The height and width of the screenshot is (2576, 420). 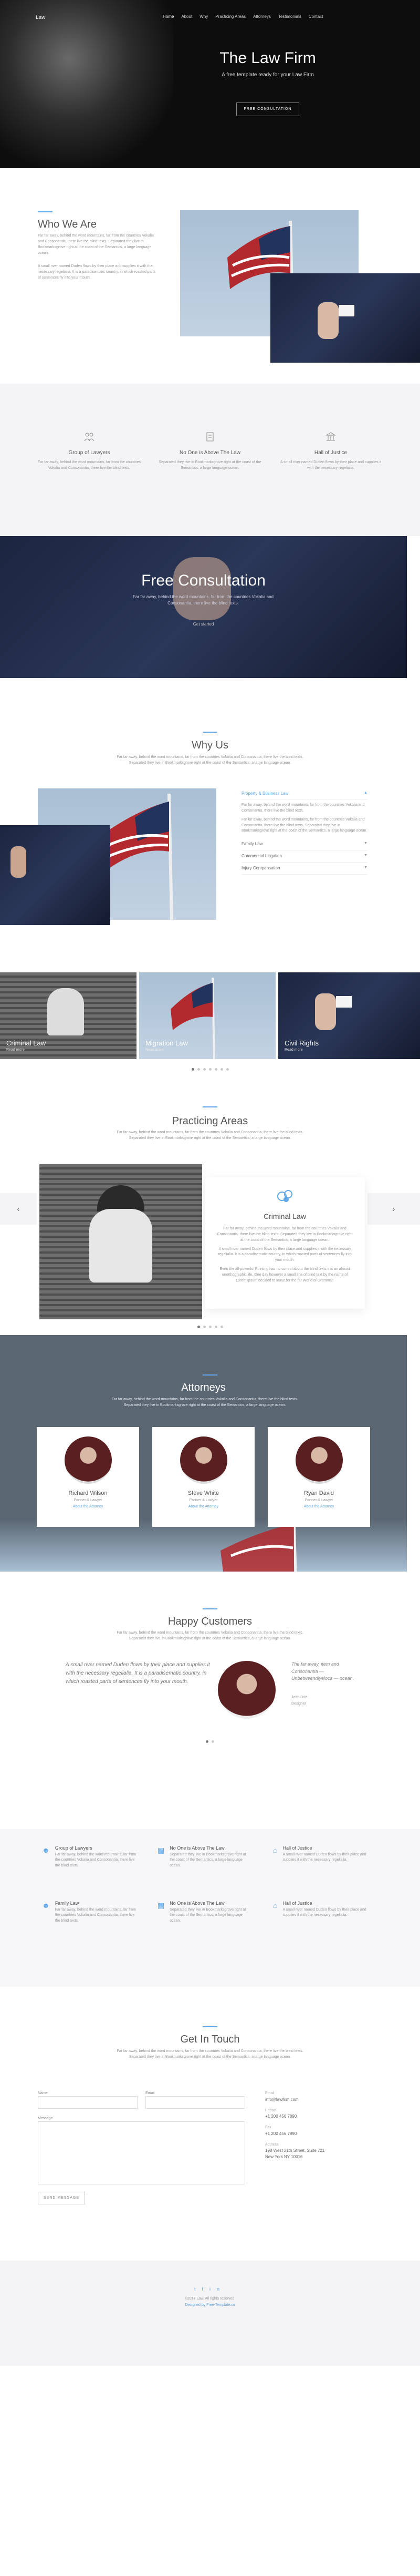 What do you see at coordinates (349, 1015) in the screenshot?
I see `carousel-slide-civil-rights: Civil Rights Read more` at bounding box center [349, 1015].